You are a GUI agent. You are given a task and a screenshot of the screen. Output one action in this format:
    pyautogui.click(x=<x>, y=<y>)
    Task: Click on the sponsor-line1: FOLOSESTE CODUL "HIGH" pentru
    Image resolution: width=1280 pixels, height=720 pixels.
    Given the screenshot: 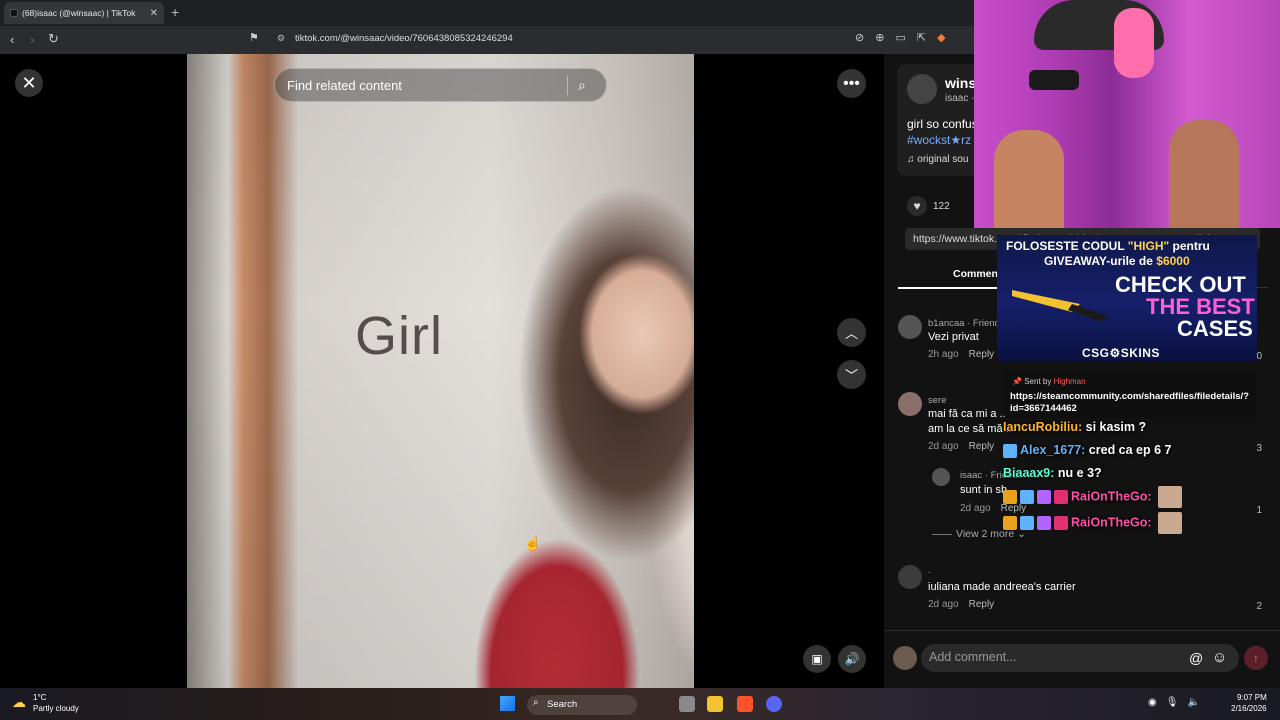 What is the action you would take?
    pyautogui.click(x=1108, y=246)
    